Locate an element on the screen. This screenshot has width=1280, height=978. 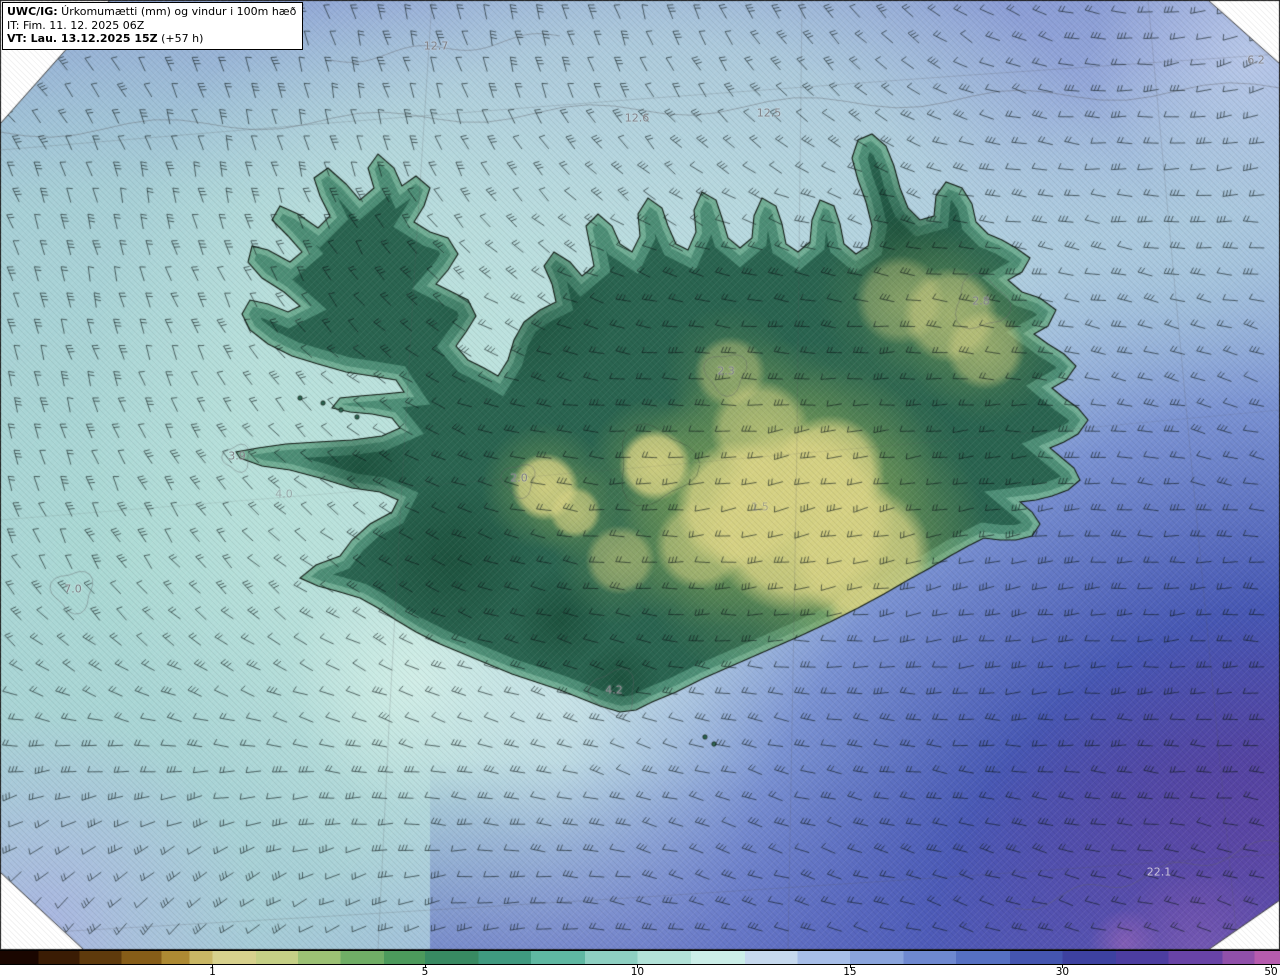
colorbar-tick-label: 50 is located at coordinates (1271, 972).